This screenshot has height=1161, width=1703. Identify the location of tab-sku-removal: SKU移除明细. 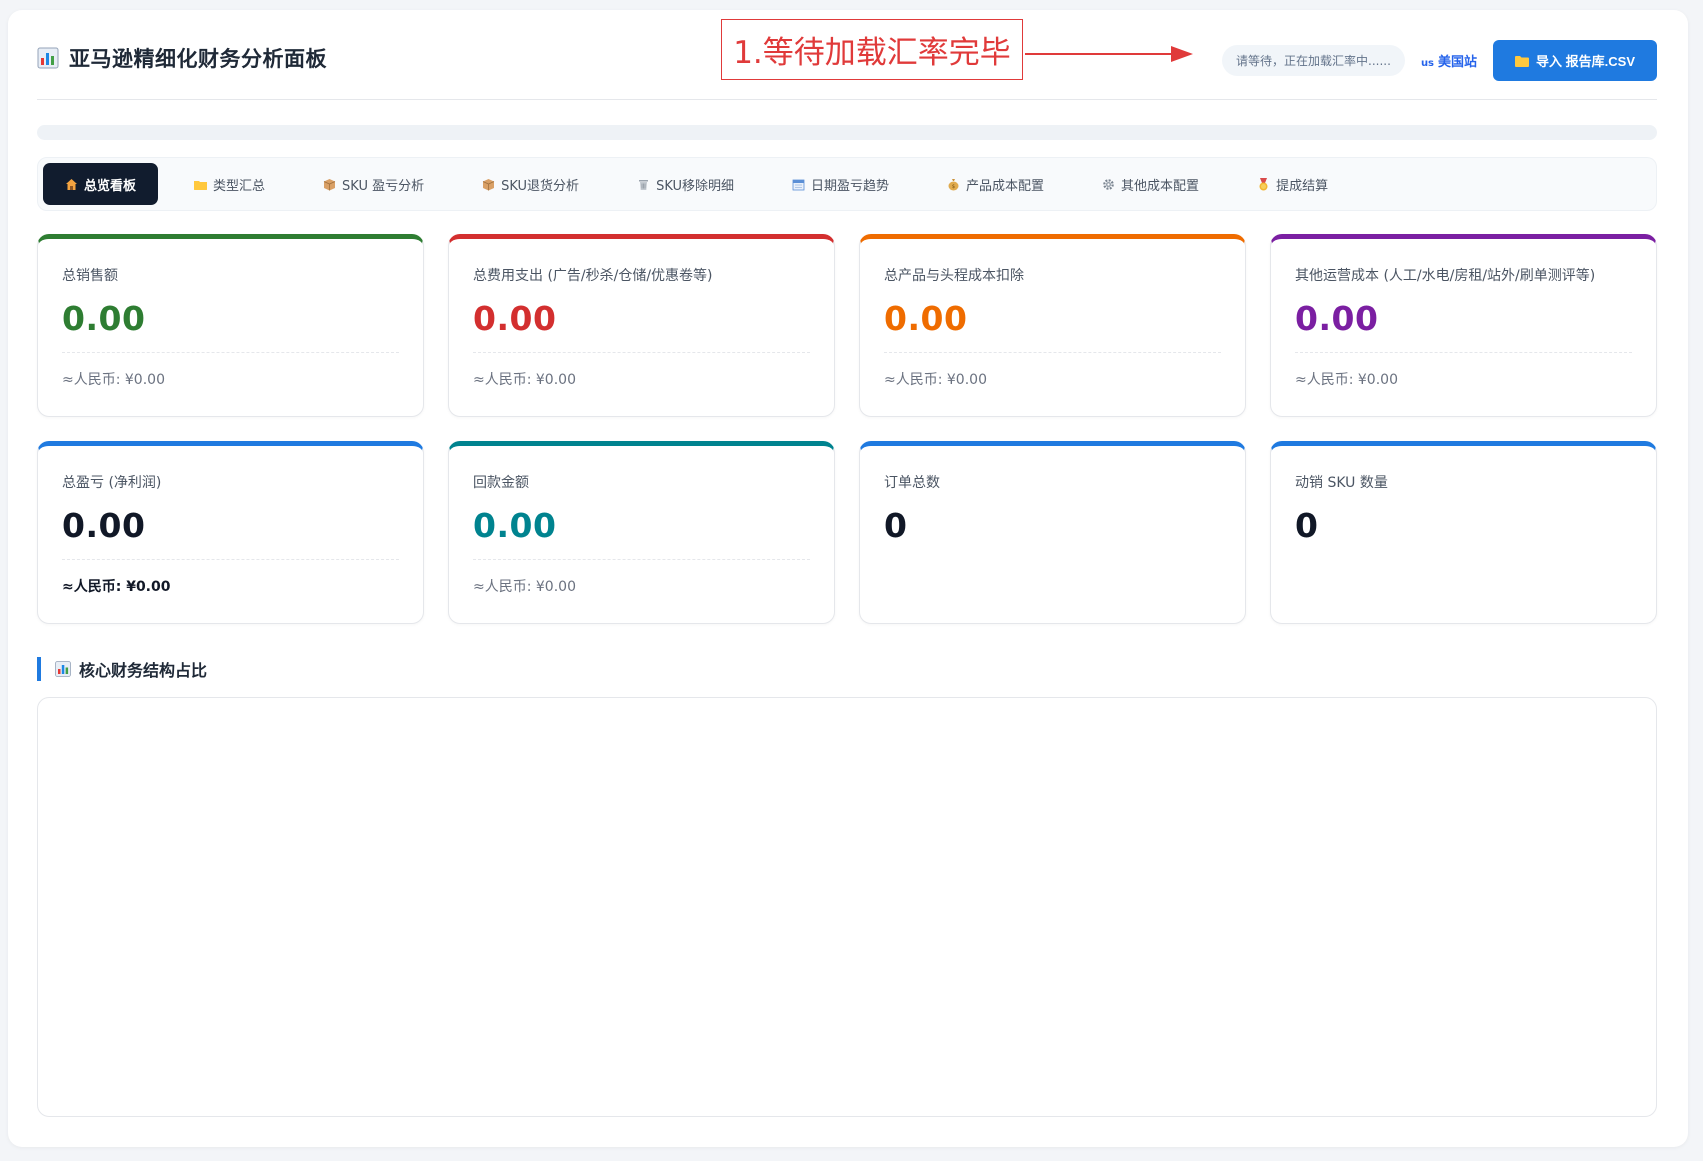
(685, 184).